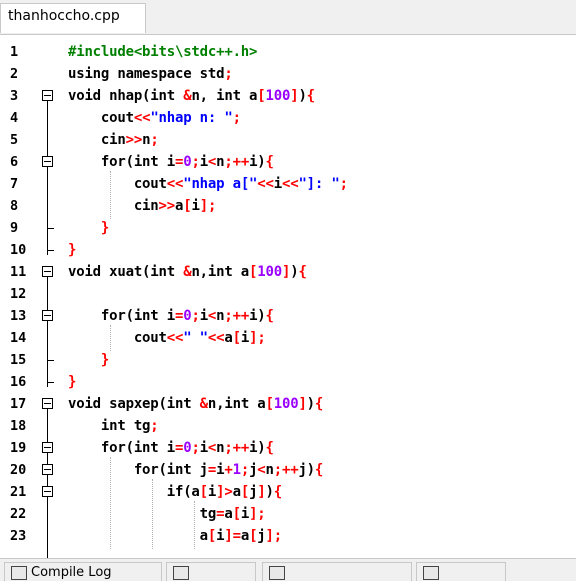  I want to click on line-number: 8, so click(14, 206).